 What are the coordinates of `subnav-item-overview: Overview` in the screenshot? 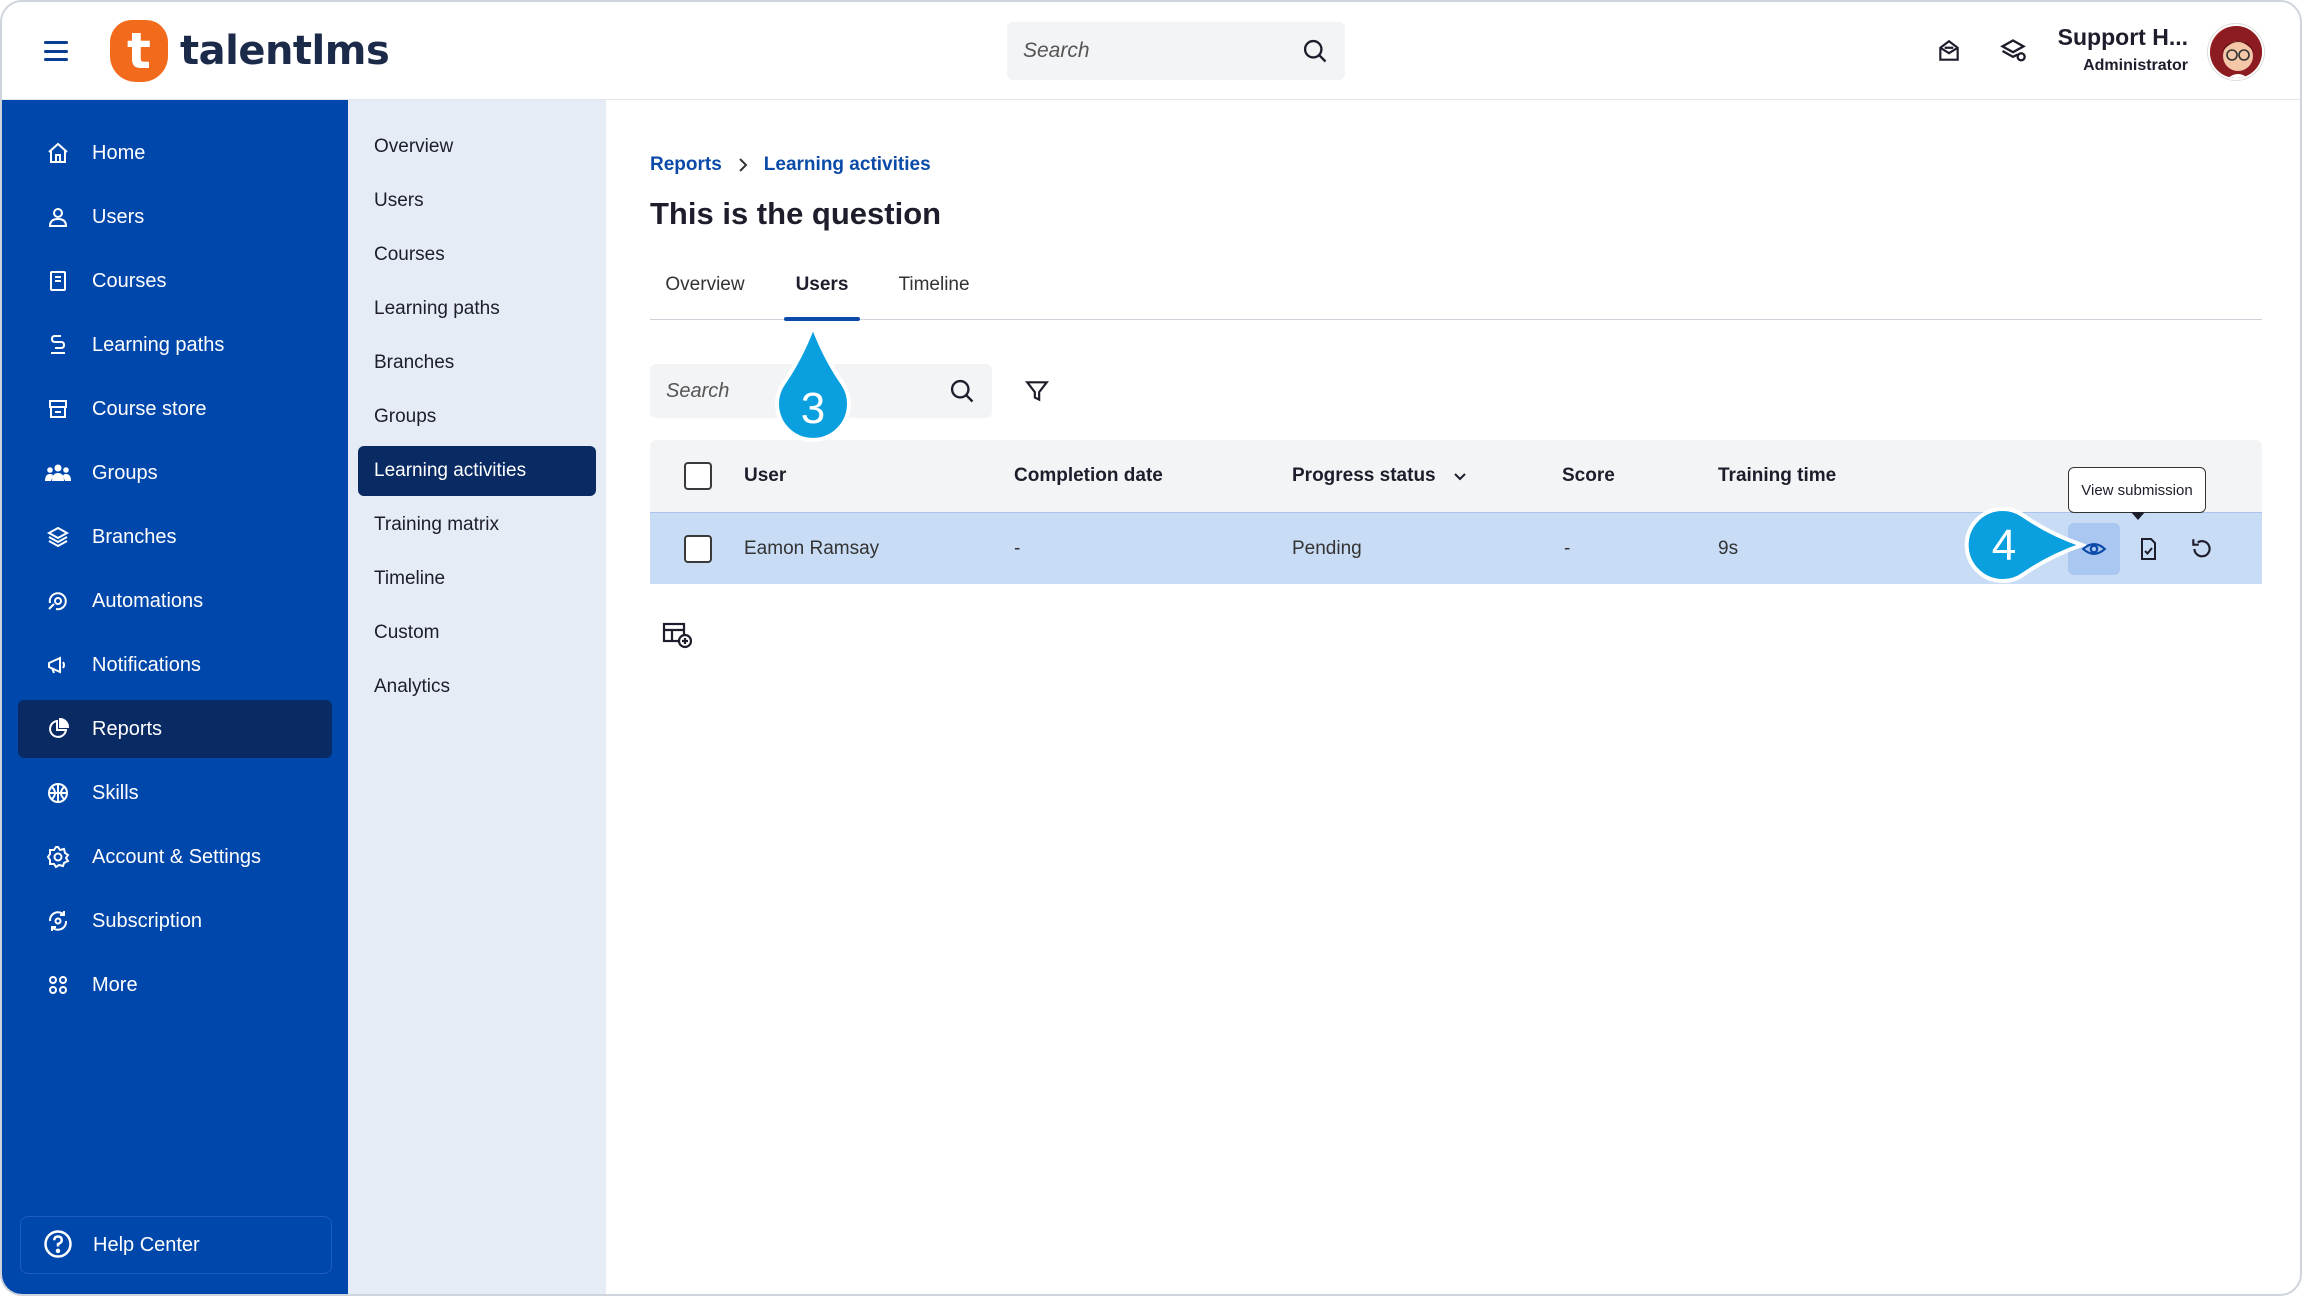 It's located at (477, 147).